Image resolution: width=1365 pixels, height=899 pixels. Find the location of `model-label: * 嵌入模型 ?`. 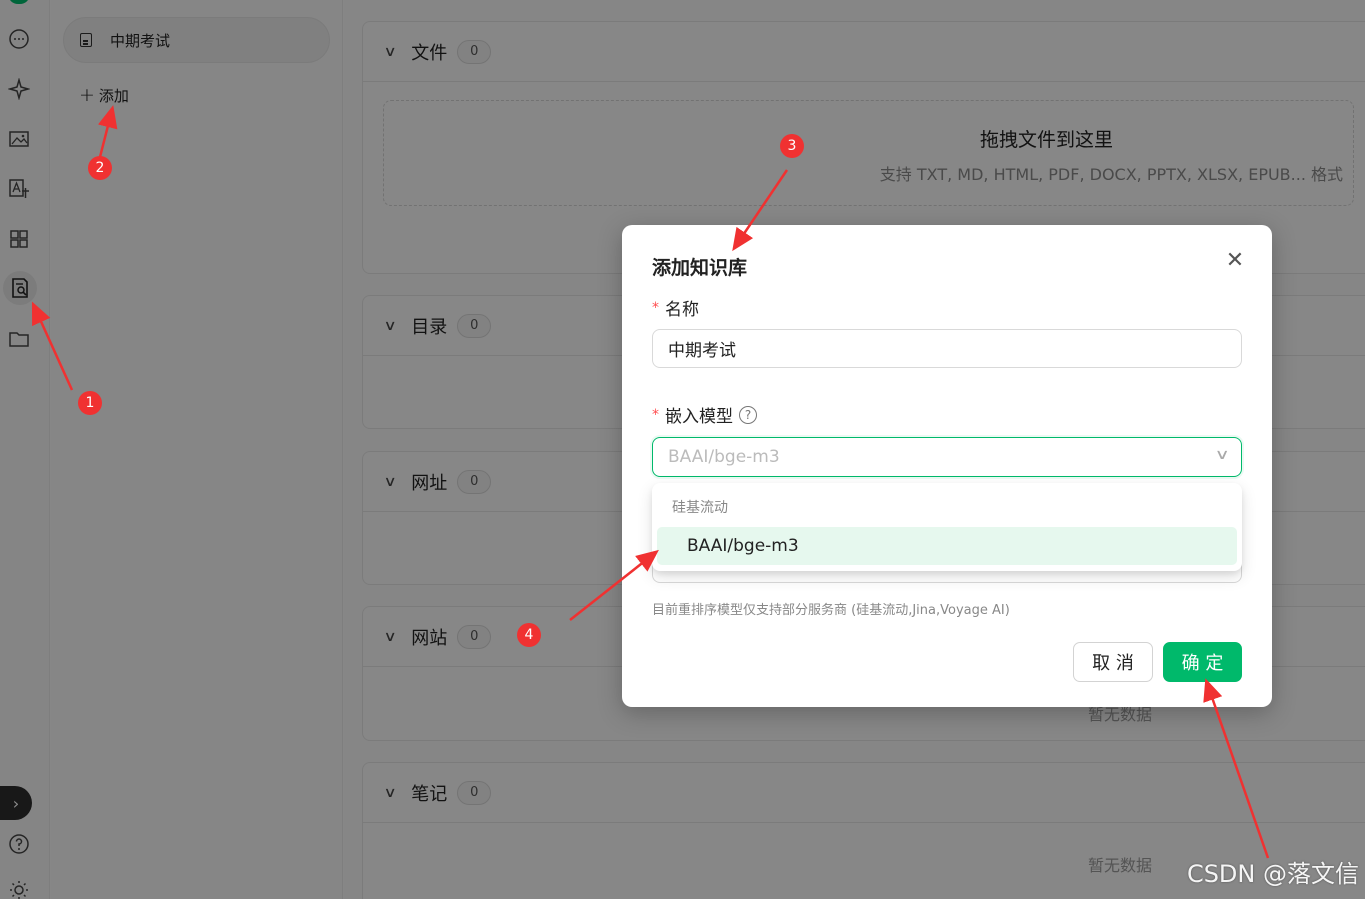

model-label: * 嵌入模型 ? is located at coordinates (704, 414).